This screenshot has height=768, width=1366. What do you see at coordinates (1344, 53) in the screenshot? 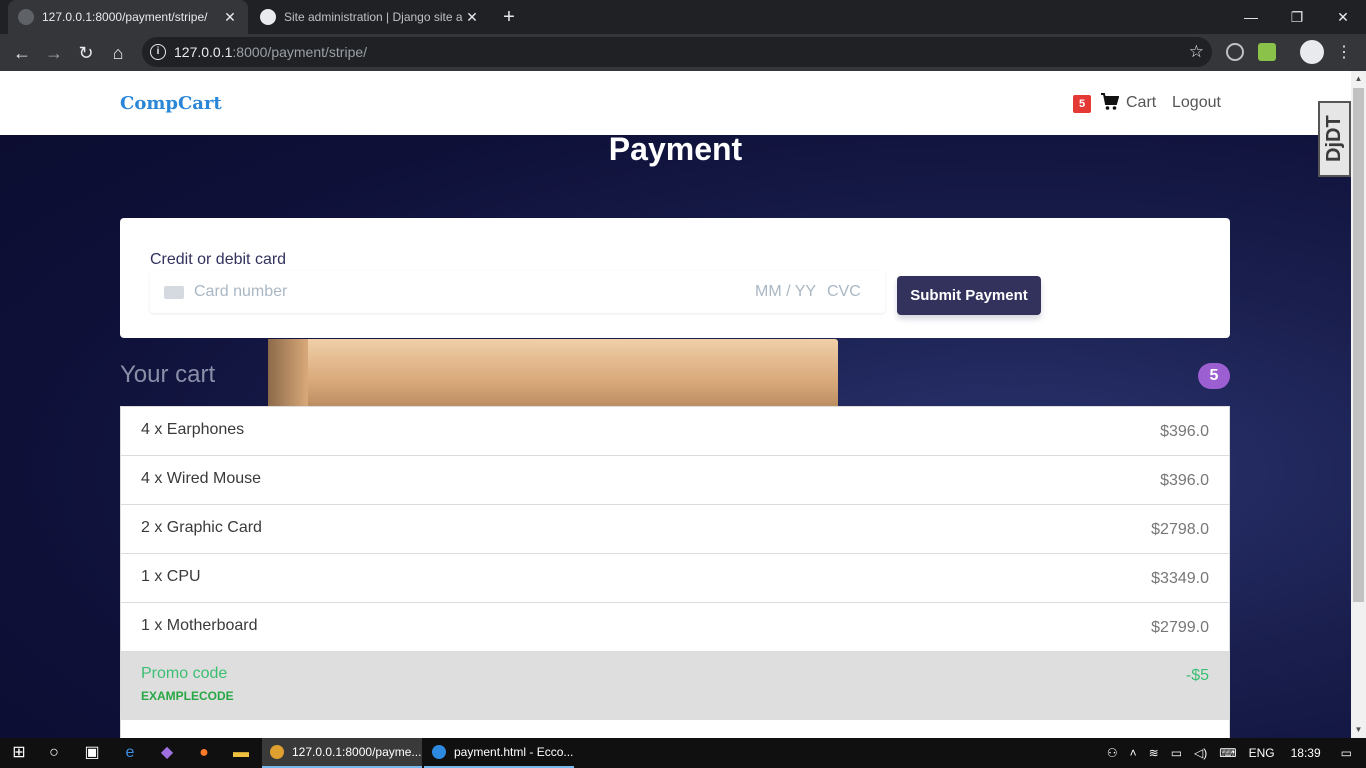
I see `menu-kebab-icon: ⋮` at bounding box center [1344, 53].